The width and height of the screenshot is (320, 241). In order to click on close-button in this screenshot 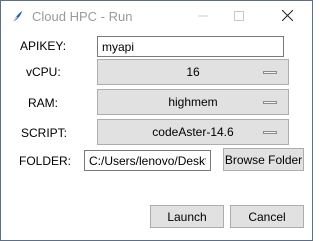, I will do `click(287, 16)`.